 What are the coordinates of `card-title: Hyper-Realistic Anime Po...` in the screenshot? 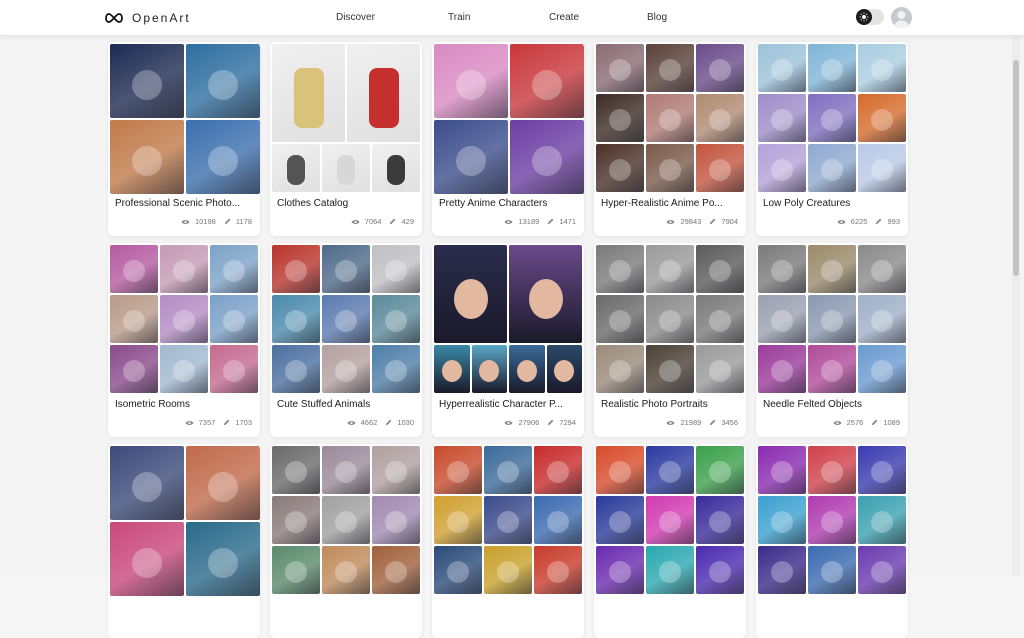 It's located at (671, 203).